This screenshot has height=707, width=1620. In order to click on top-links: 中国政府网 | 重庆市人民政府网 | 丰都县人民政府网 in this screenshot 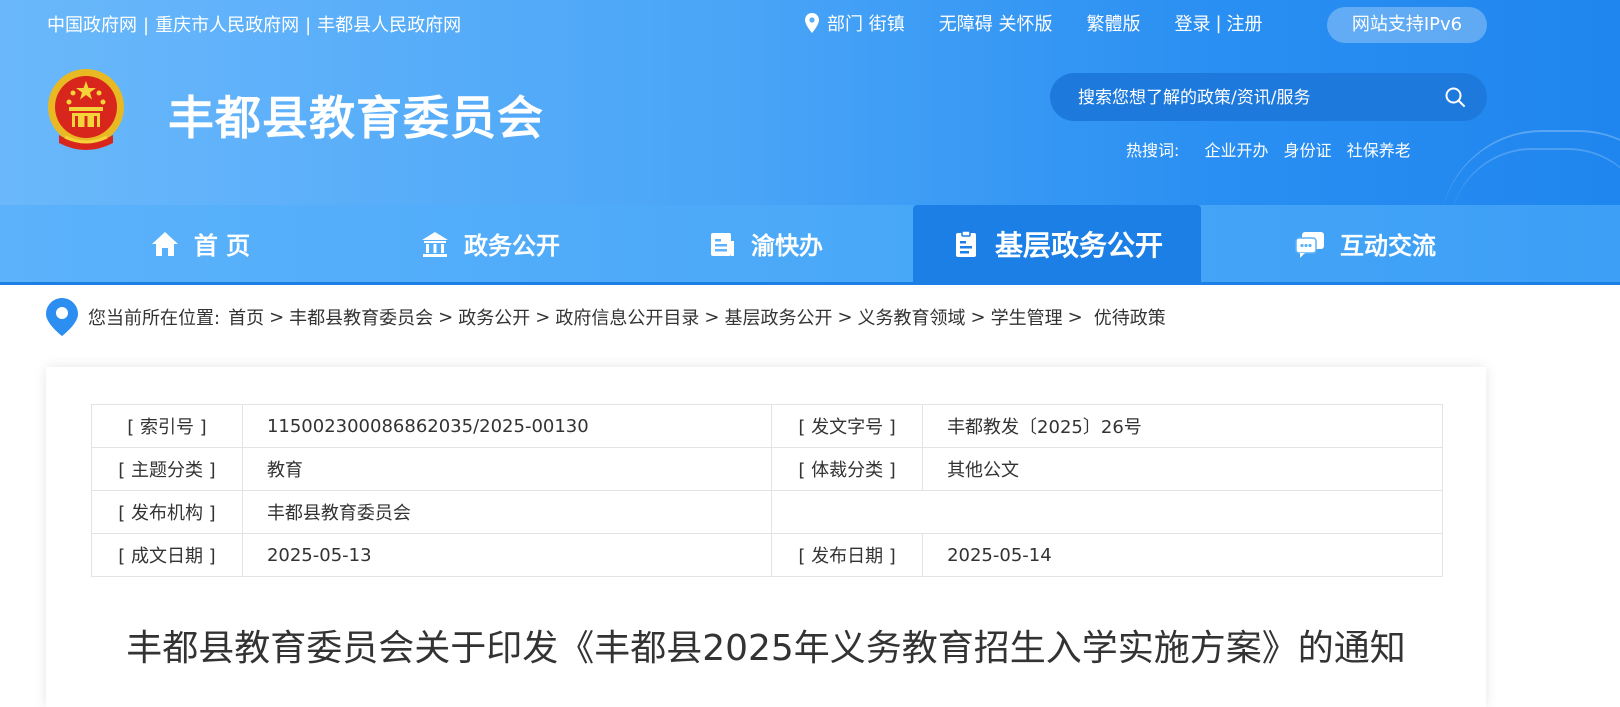, I will do `click(254, 24)`.